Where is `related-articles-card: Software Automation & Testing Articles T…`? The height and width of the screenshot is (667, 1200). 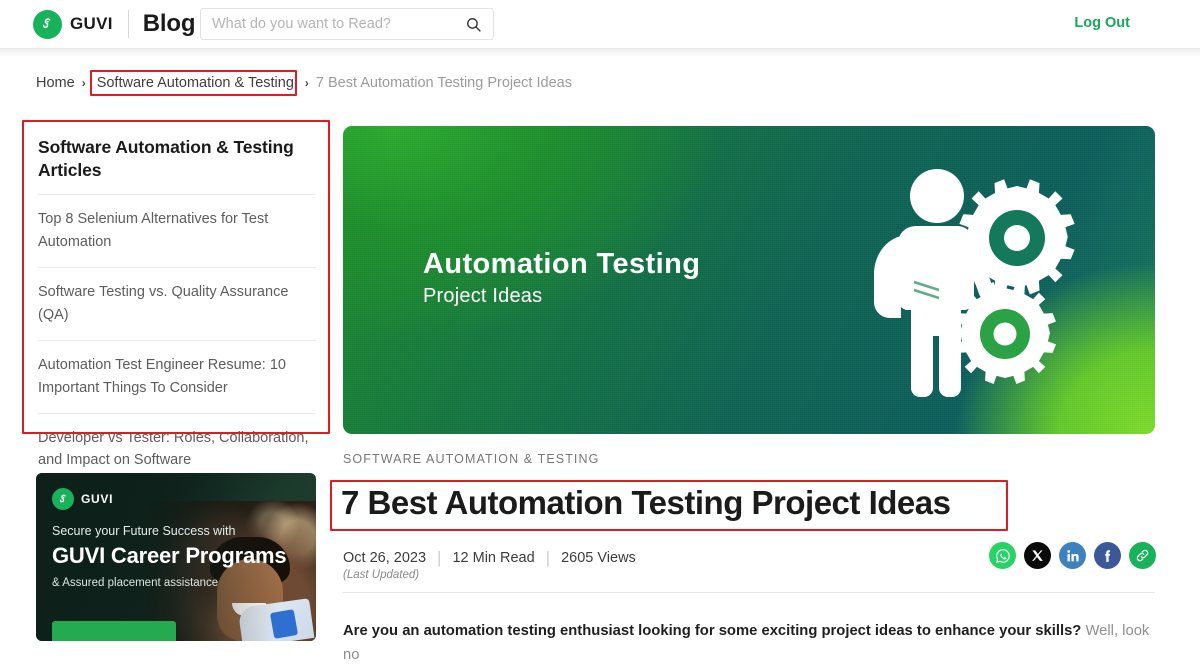
related-articles-card: Software Automation & Testing Articles T… is located at coordinates (177, 309).